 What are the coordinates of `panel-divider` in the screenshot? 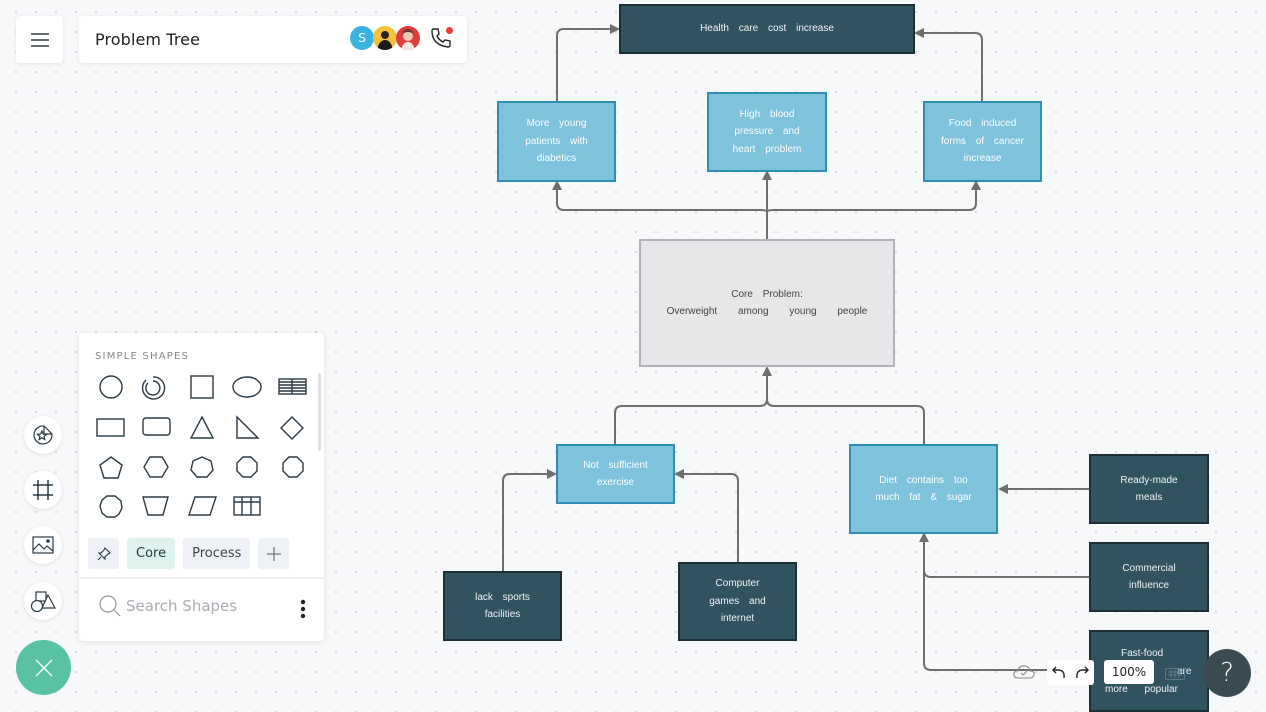 It's located at (201, 578).